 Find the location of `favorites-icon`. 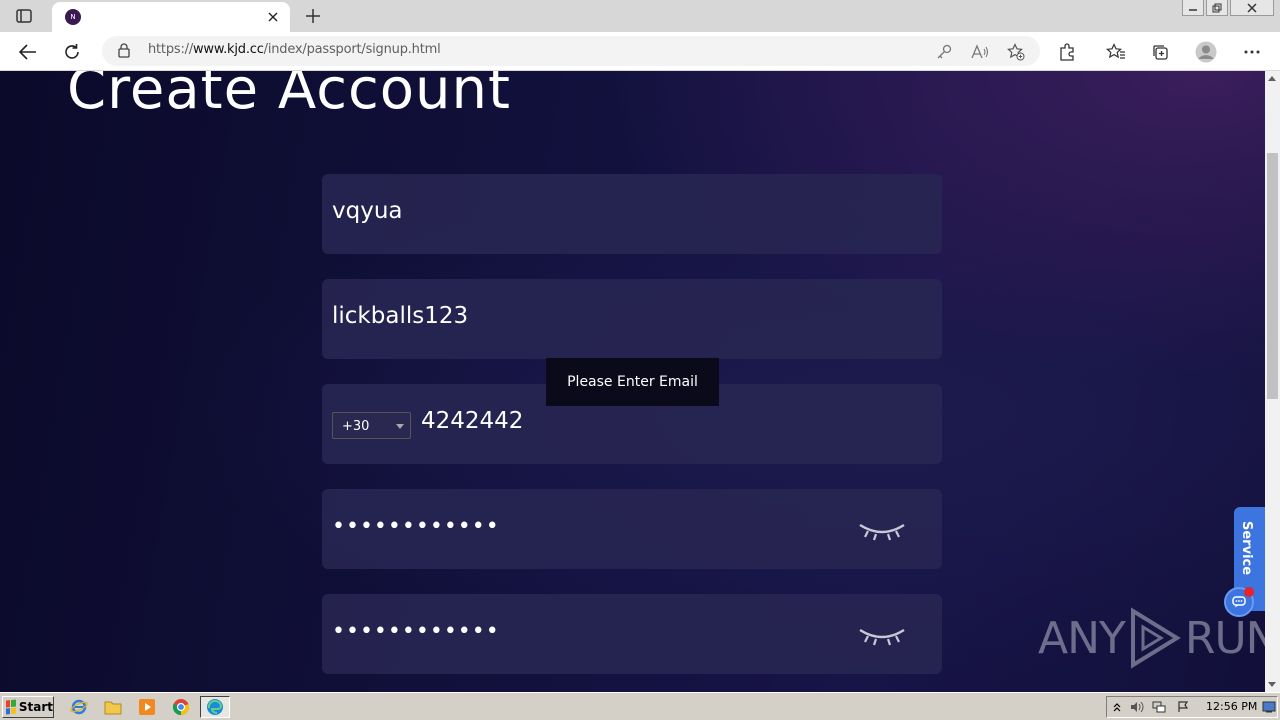

favorites-icon is located at coordinates (1116, 52).